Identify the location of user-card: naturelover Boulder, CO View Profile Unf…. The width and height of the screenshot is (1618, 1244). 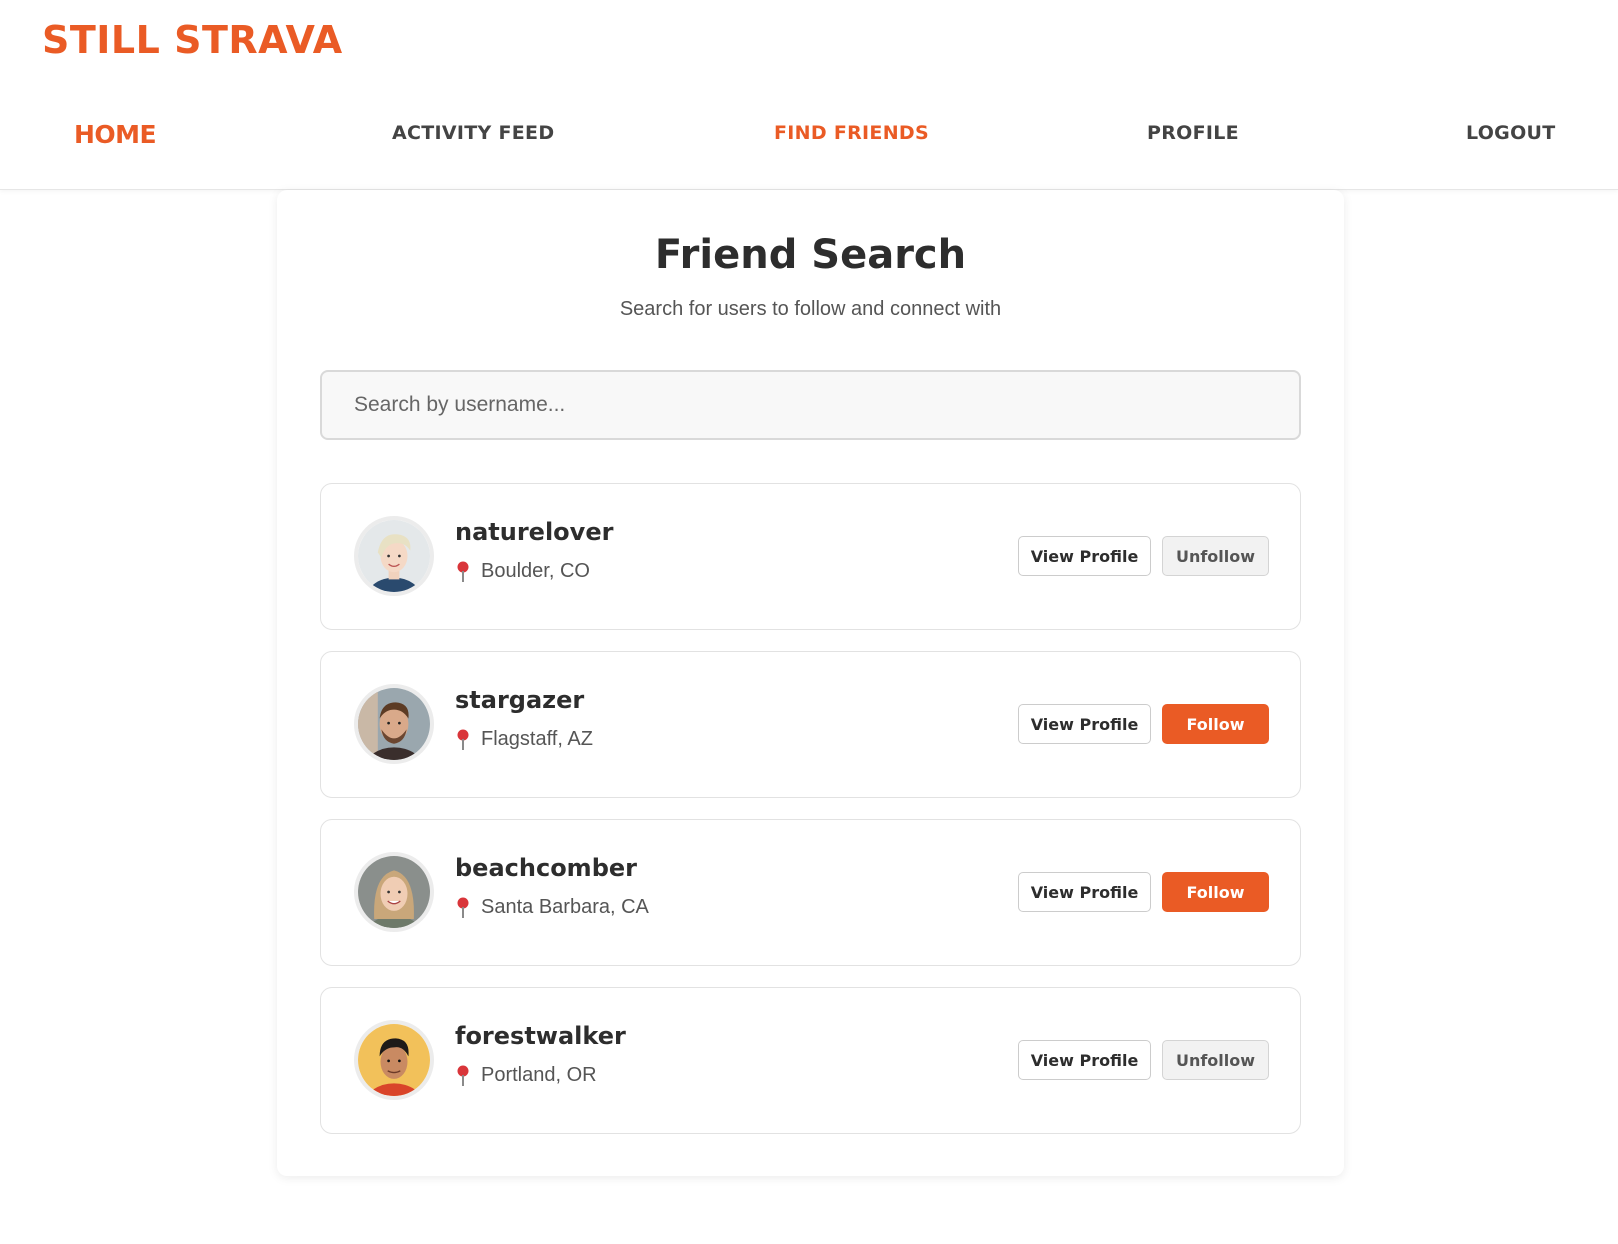
(810, 556).